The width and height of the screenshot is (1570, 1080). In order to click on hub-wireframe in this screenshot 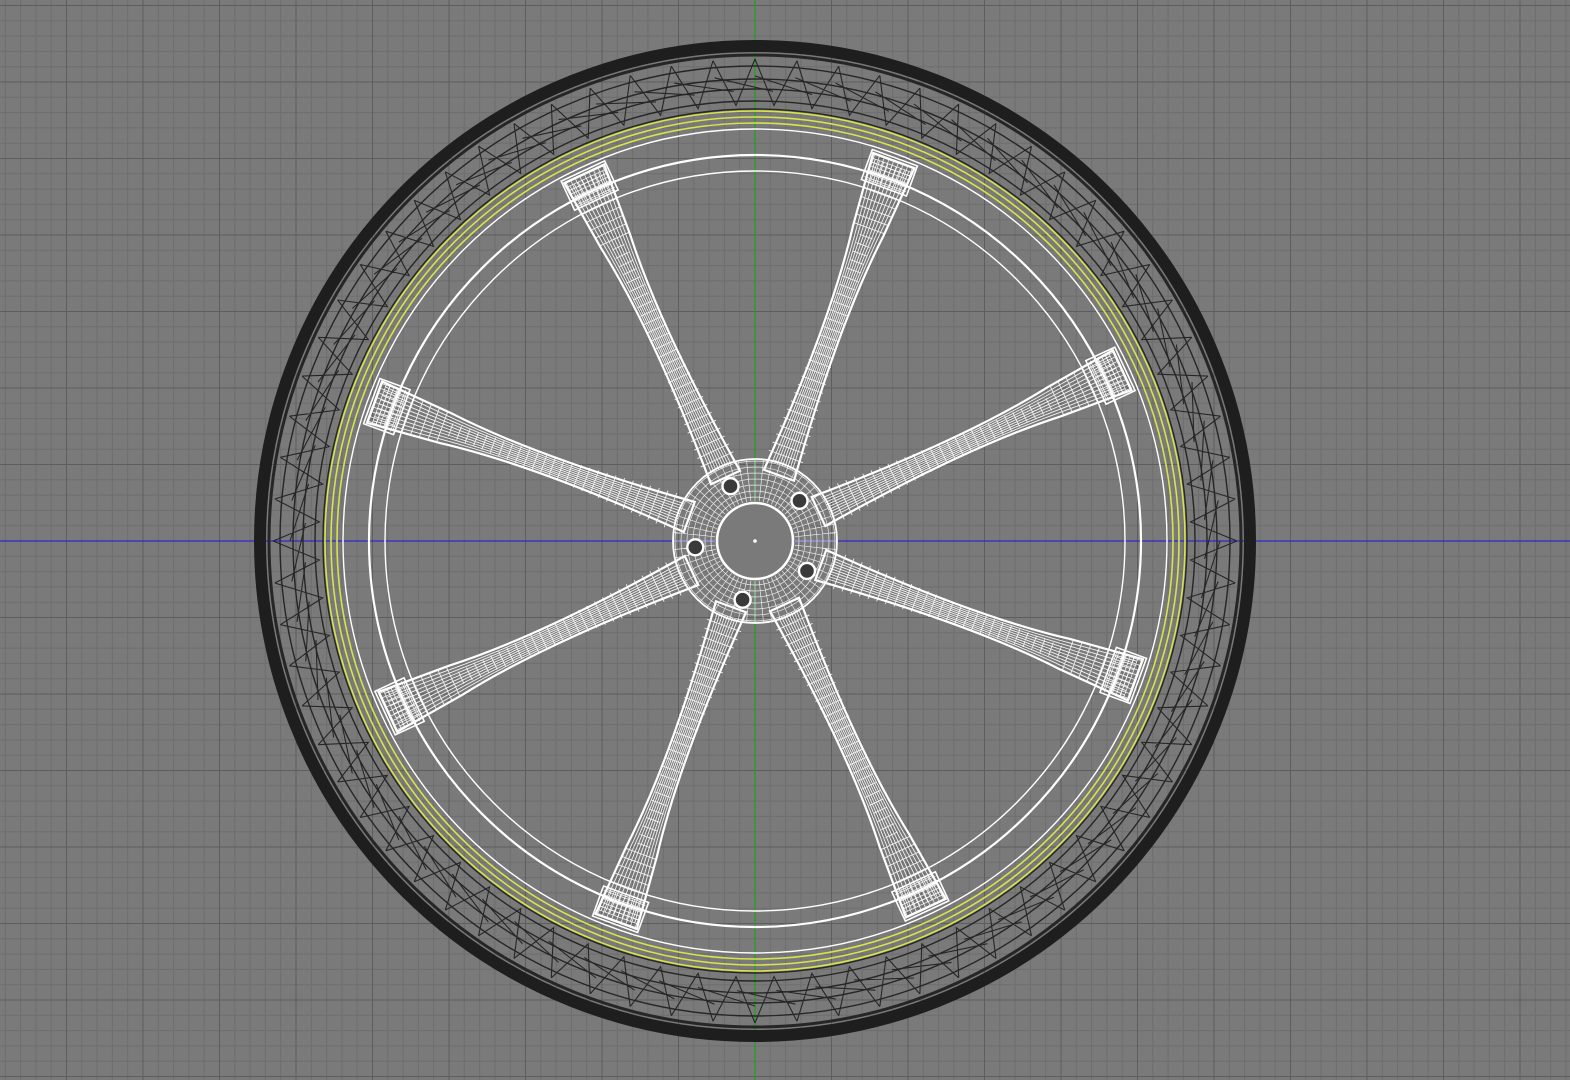, I will do `click(755, 541)`.